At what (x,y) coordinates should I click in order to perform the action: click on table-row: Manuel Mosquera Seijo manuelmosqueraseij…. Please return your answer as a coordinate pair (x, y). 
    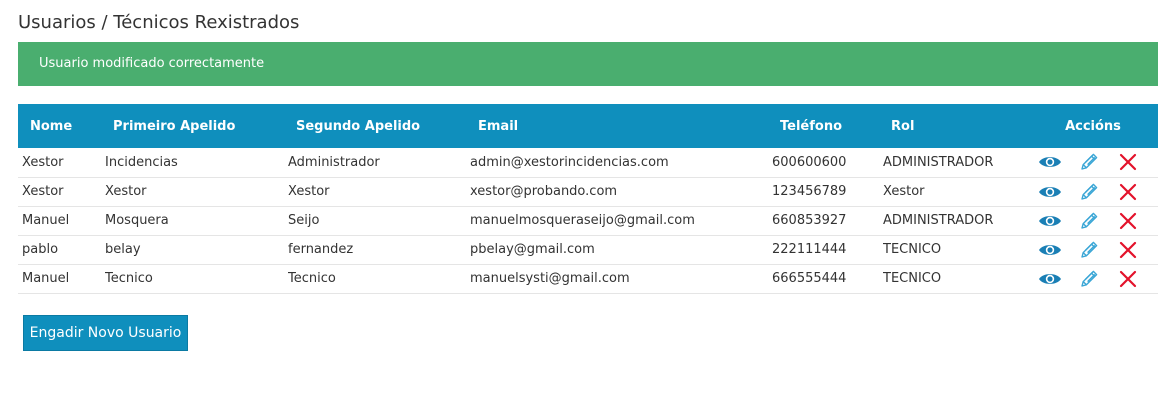
    Looking at the image, I should click on (588, 220).